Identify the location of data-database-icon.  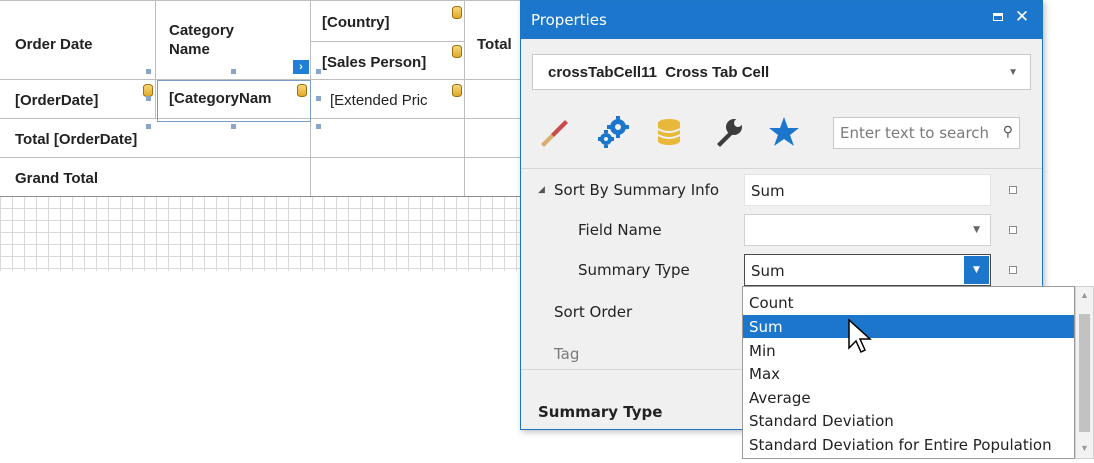
(669, 131).